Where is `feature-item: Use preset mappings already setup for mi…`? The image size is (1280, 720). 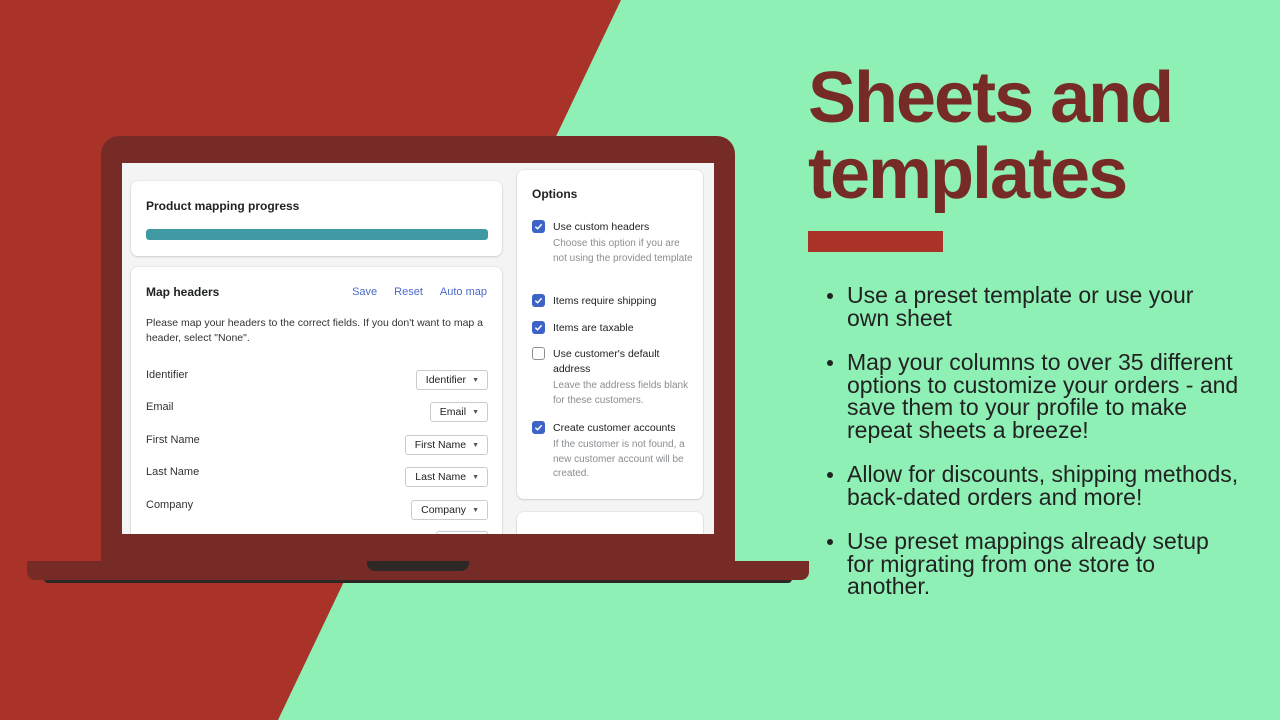
feature-item: Use preset mappings already setup for mi… is located at coordinates (1032, 564).